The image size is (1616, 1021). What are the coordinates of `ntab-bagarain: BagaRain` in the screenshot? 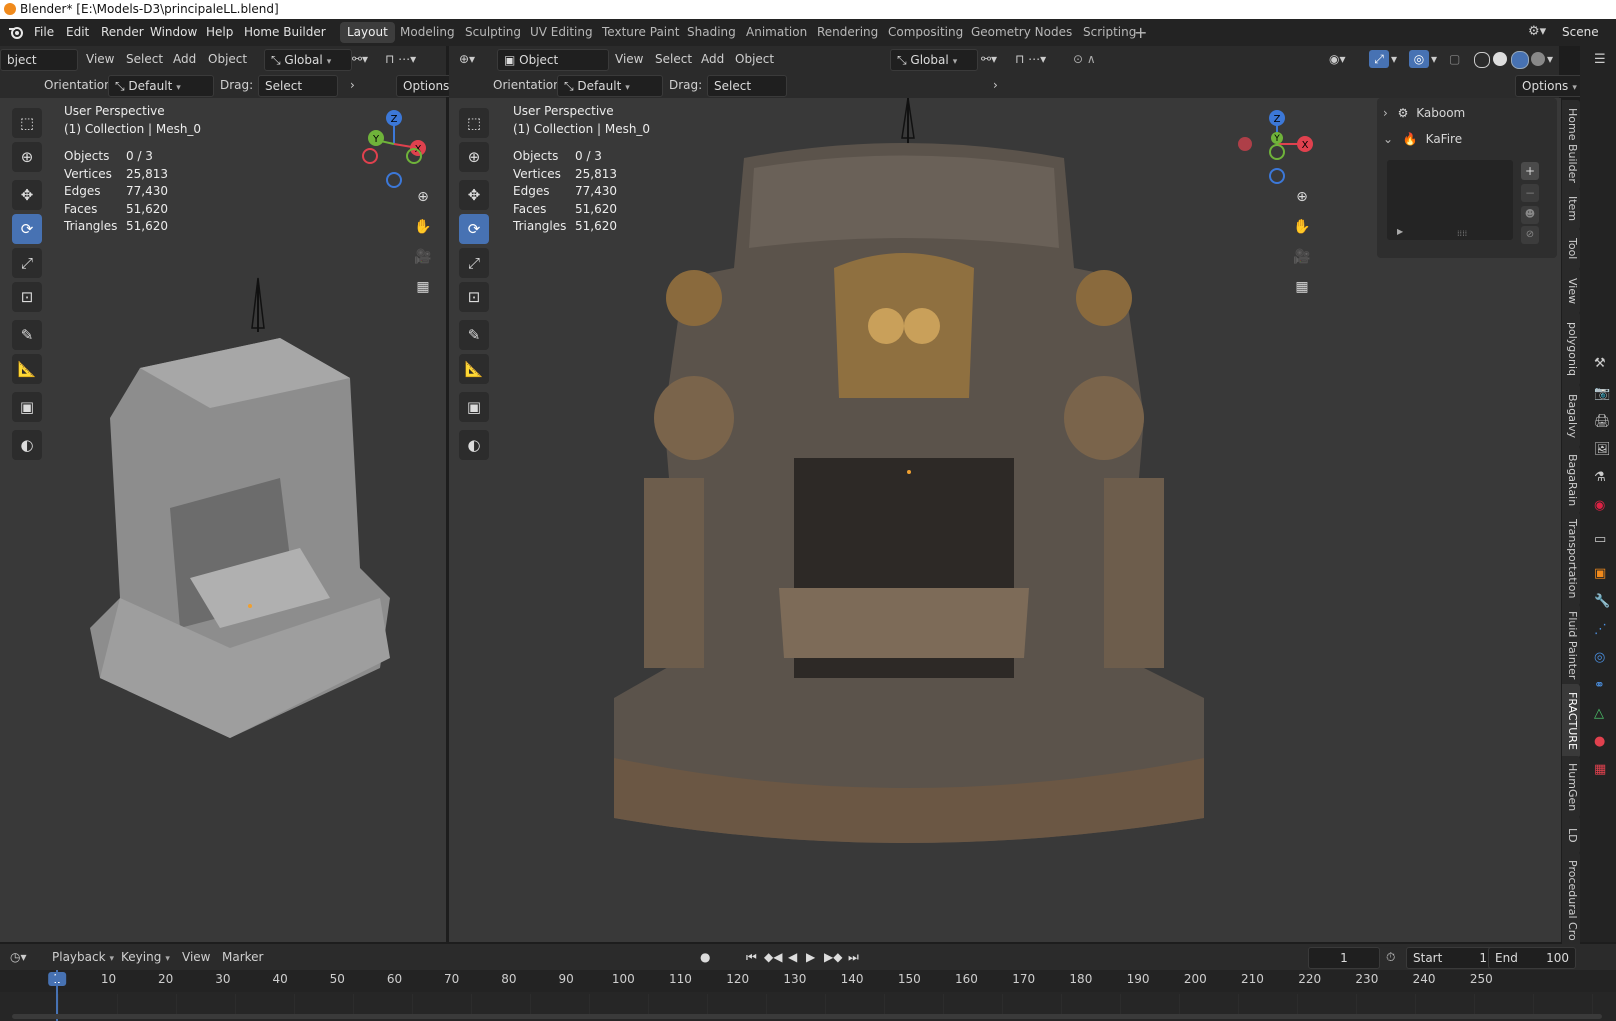 It's located at (1571, 480).